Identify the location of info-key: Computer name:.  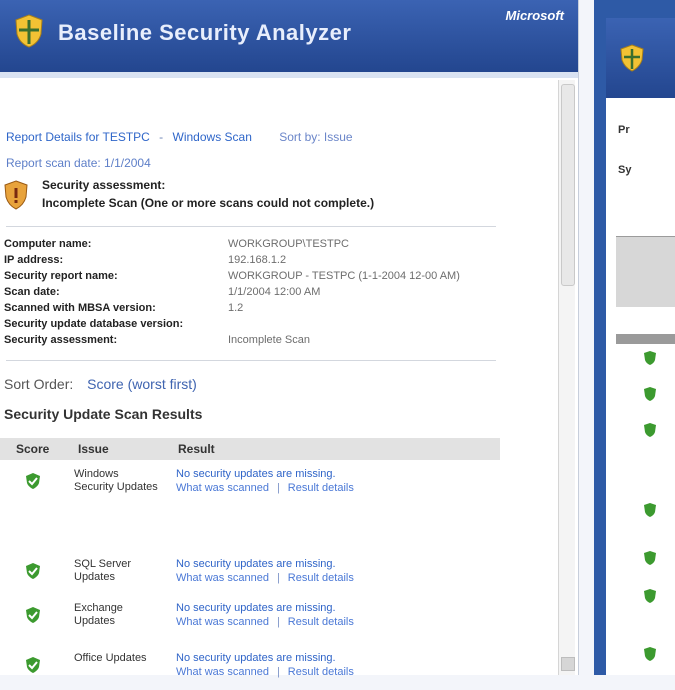
(48, 244).